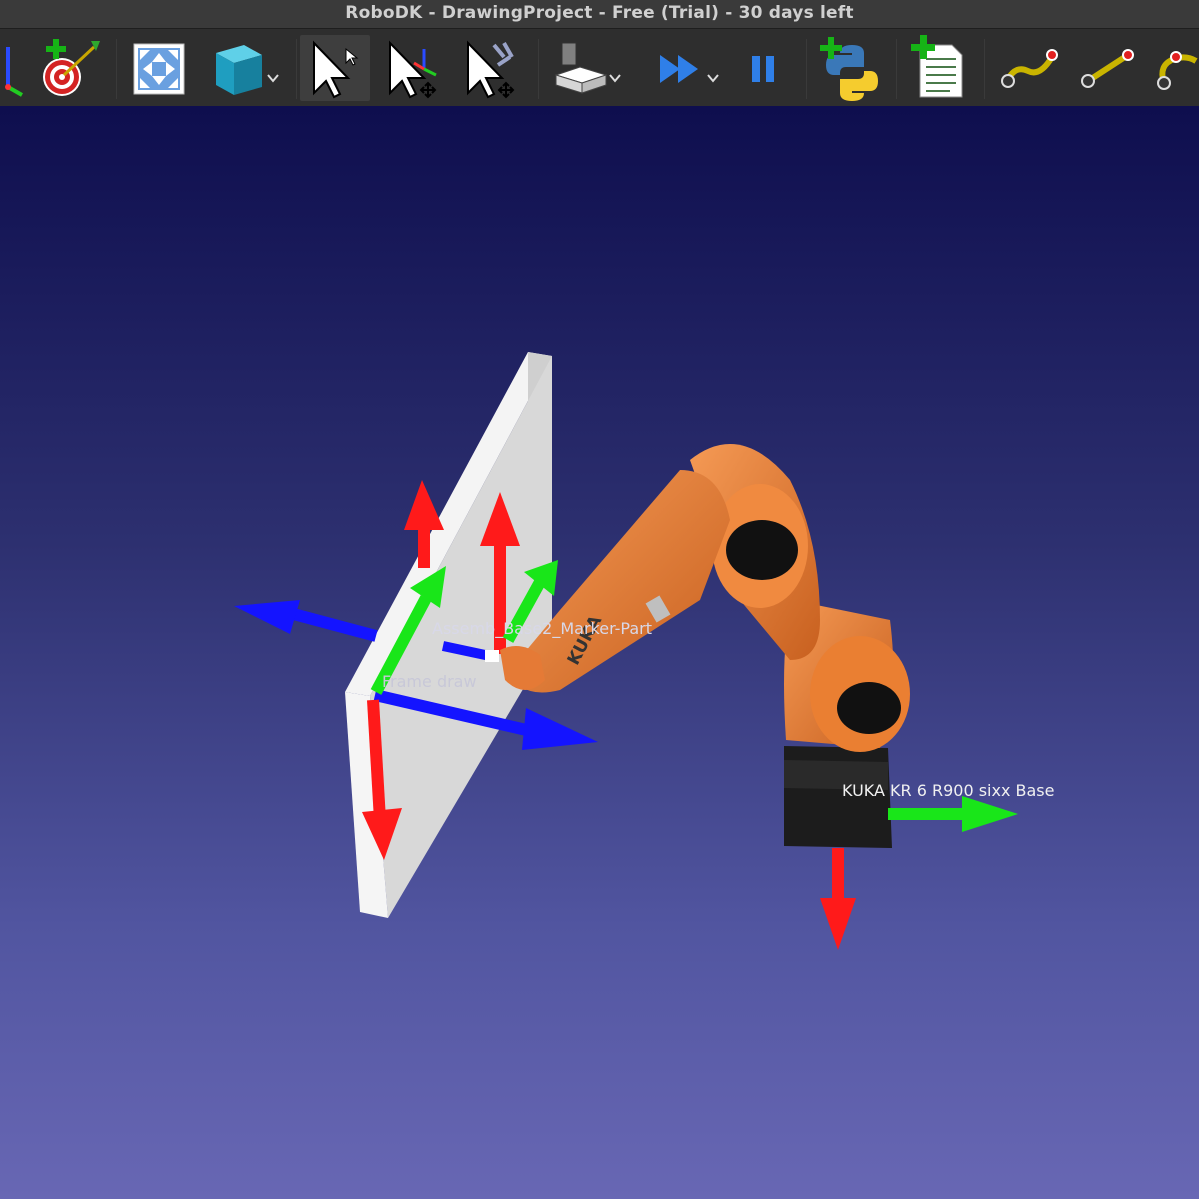 The image size is (1199, 1199). I want to click on robot-base-label: KUKA KR 6 R900 sixx Base, so click(948, 790).